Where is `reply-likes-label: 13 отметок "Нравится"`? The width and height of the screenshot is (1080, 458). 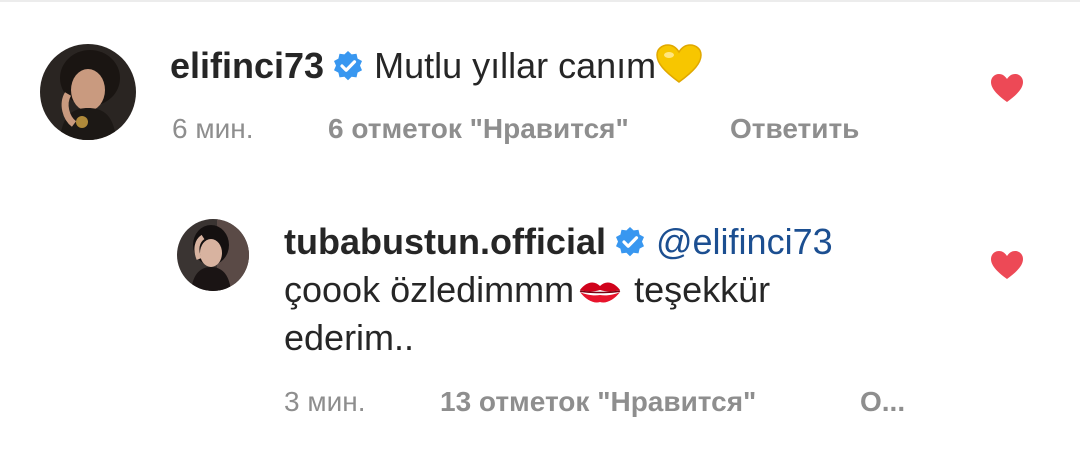 reply-likes-label: 13 отметок "Нравится" is located at coordinates (598, 401).